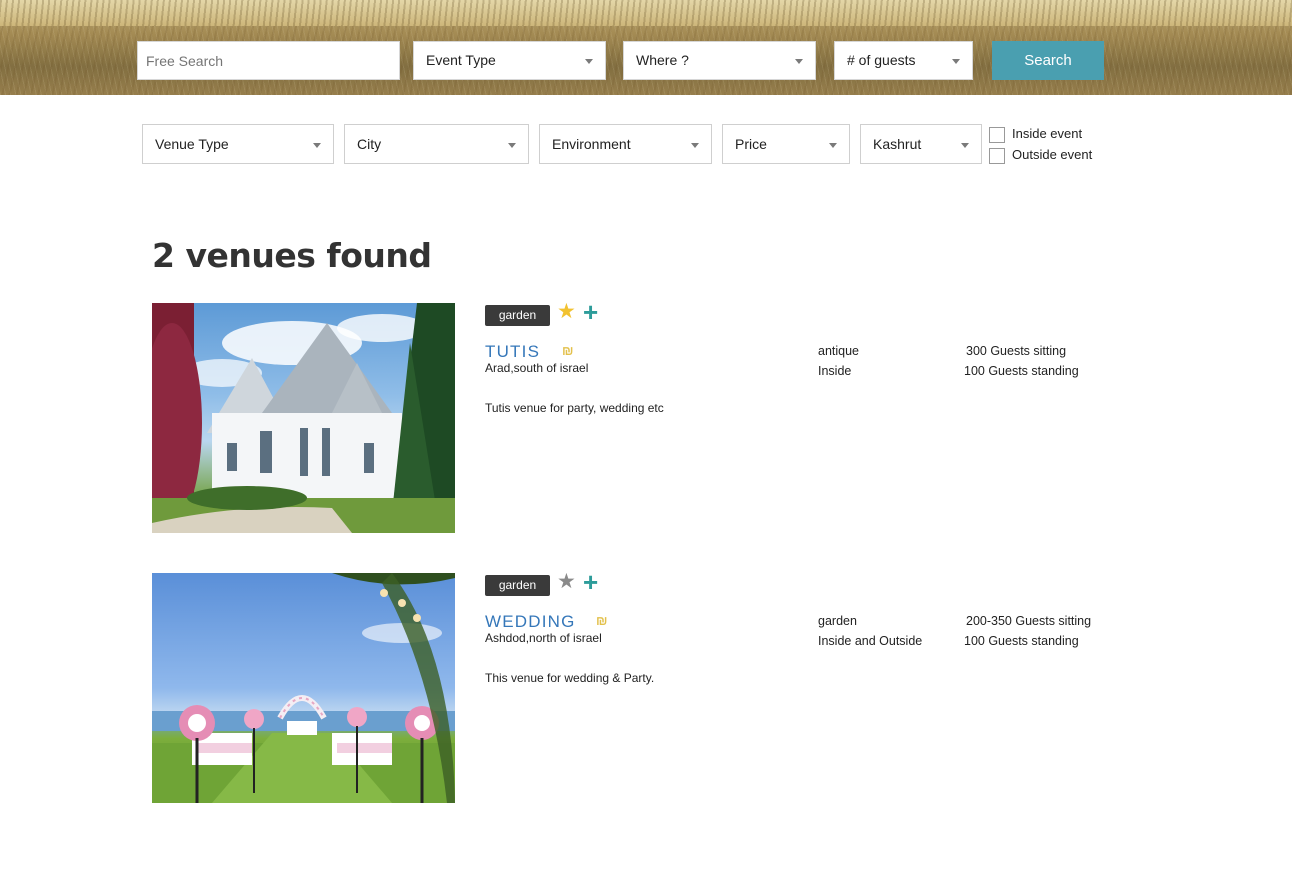 This screenshot has height=877, width=1292. Describe the element at coordinates (646, 13) in the screenshot. I see `hero-background-image` at that location.